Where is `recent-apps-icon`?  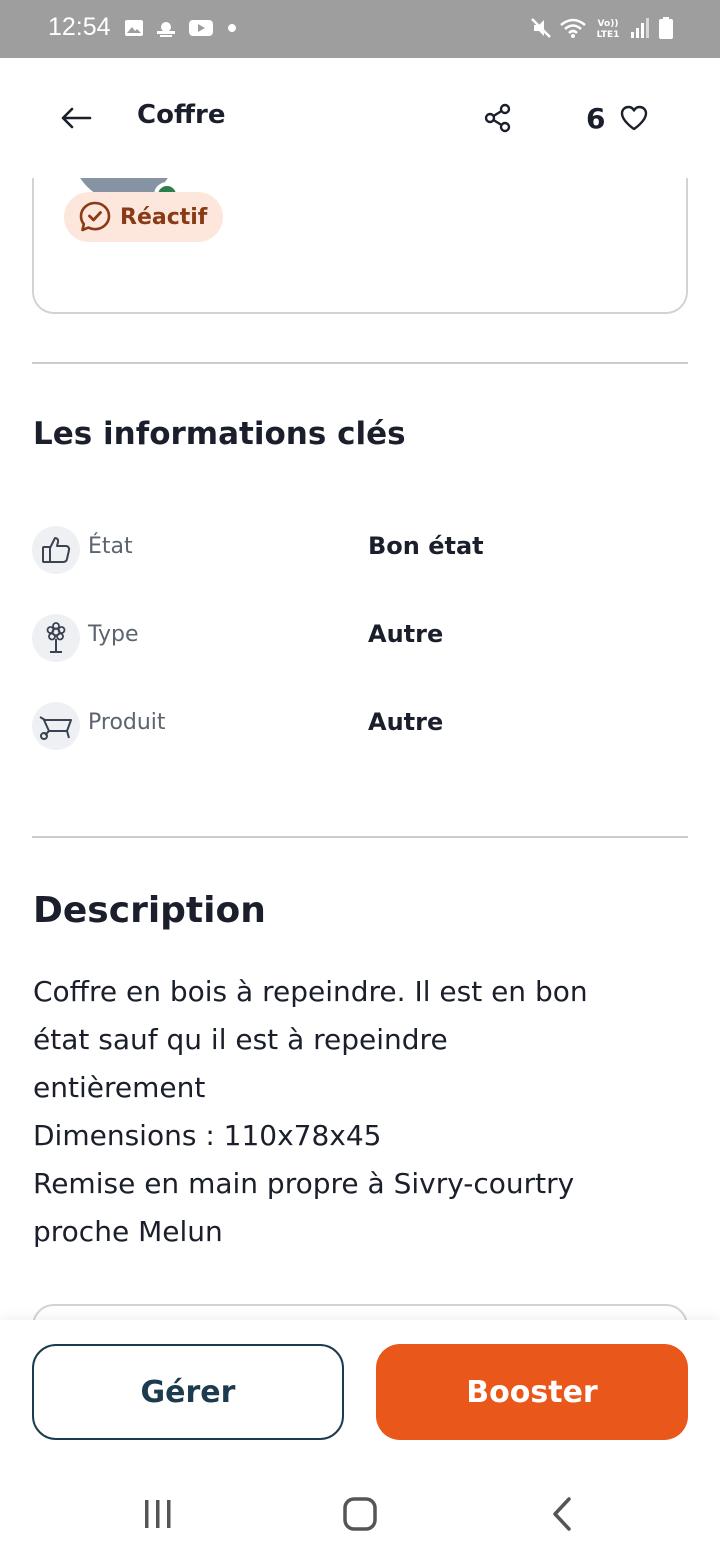 recent-apps-icon is located at coordinates (158, 1514).